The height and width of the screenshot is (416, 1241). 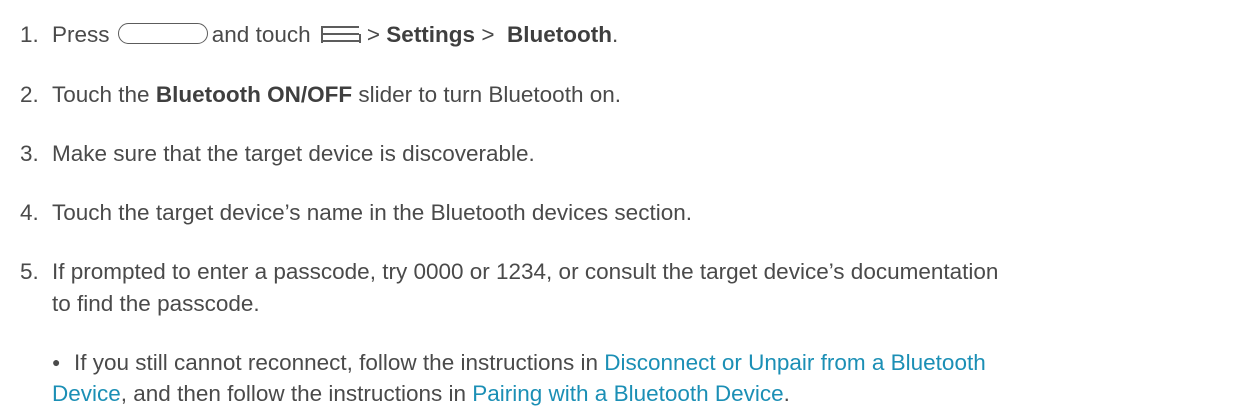 I want to click on pairing-link: Pairing with a Bluetooth Device, so click(x=627, y=393).